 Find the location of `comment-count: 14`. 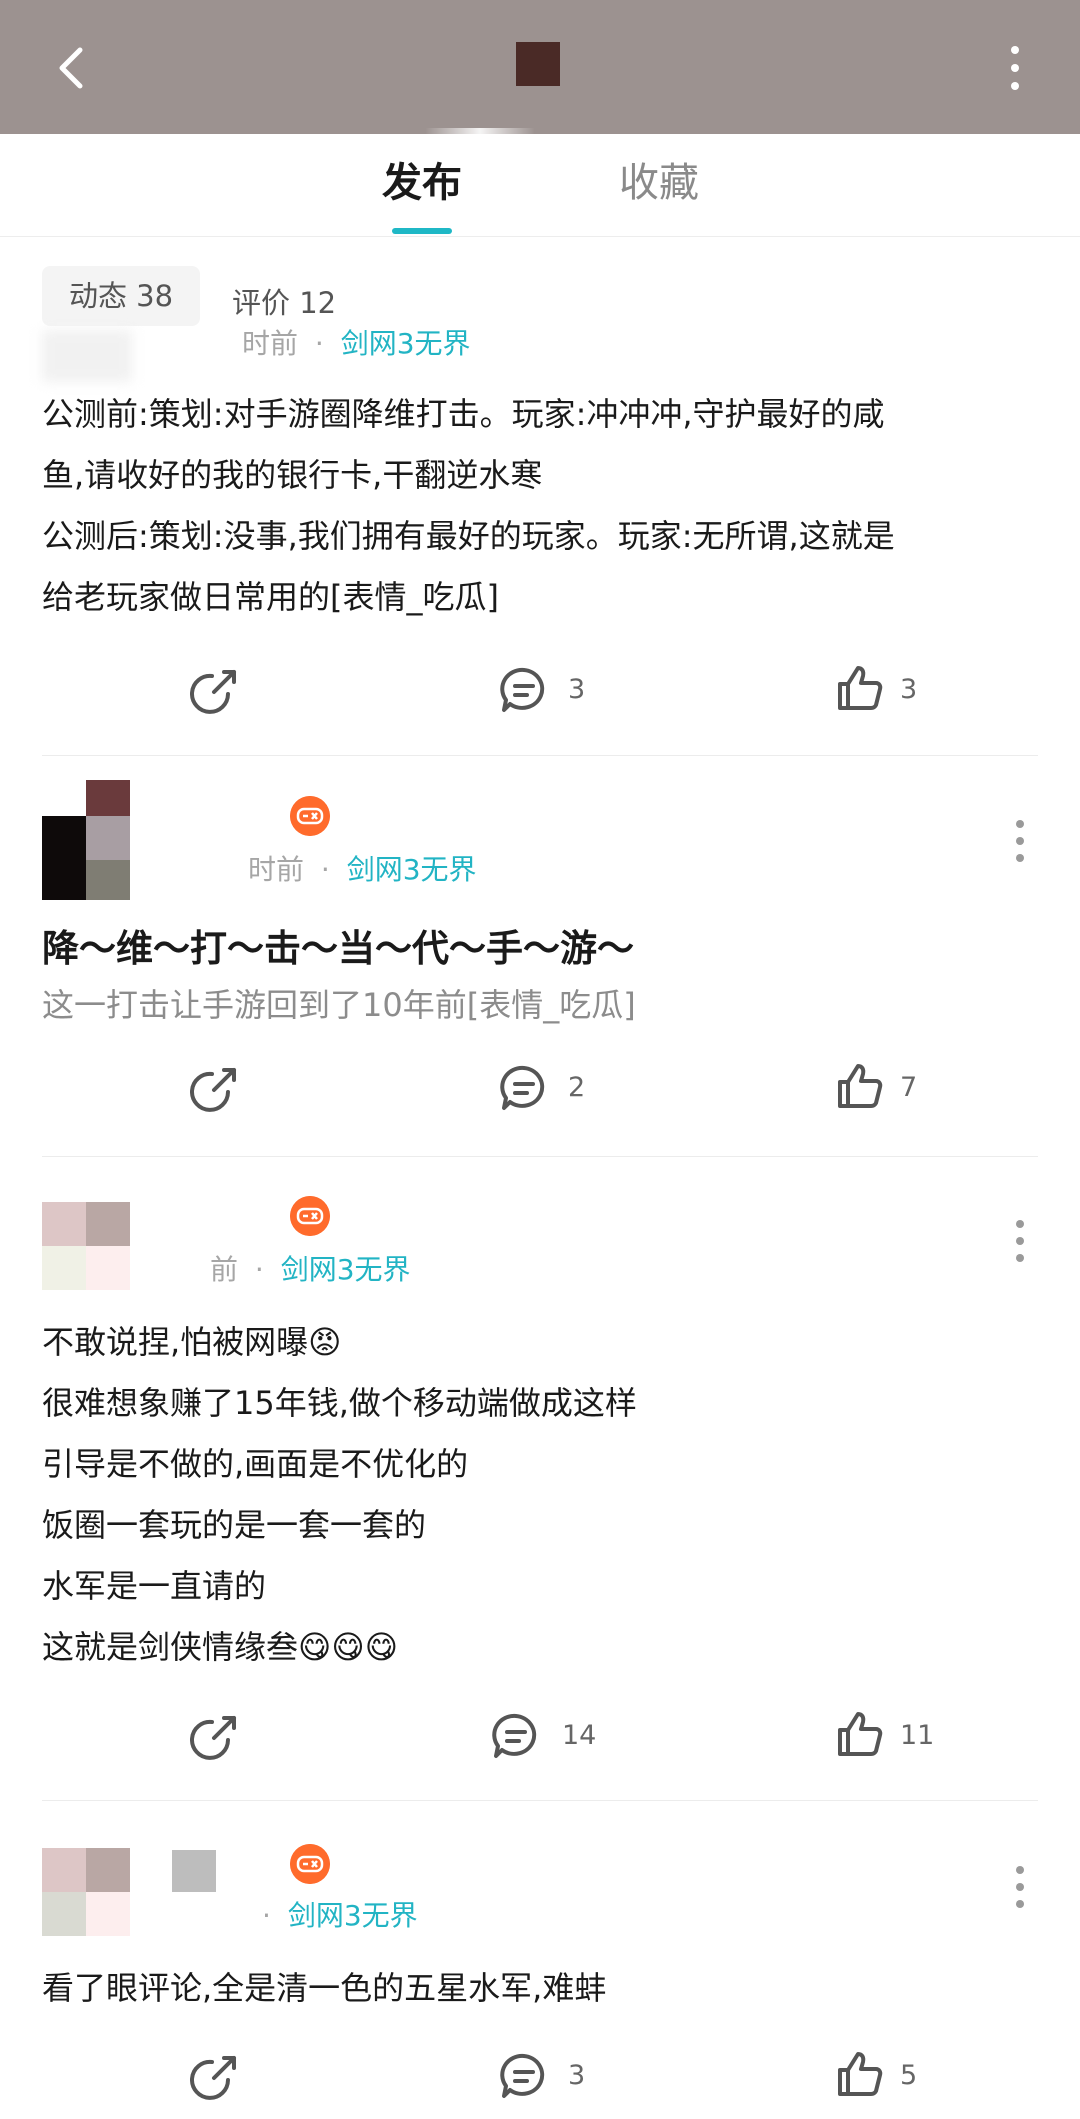

comment-count: 14 is located at coordinates (579, 1735).